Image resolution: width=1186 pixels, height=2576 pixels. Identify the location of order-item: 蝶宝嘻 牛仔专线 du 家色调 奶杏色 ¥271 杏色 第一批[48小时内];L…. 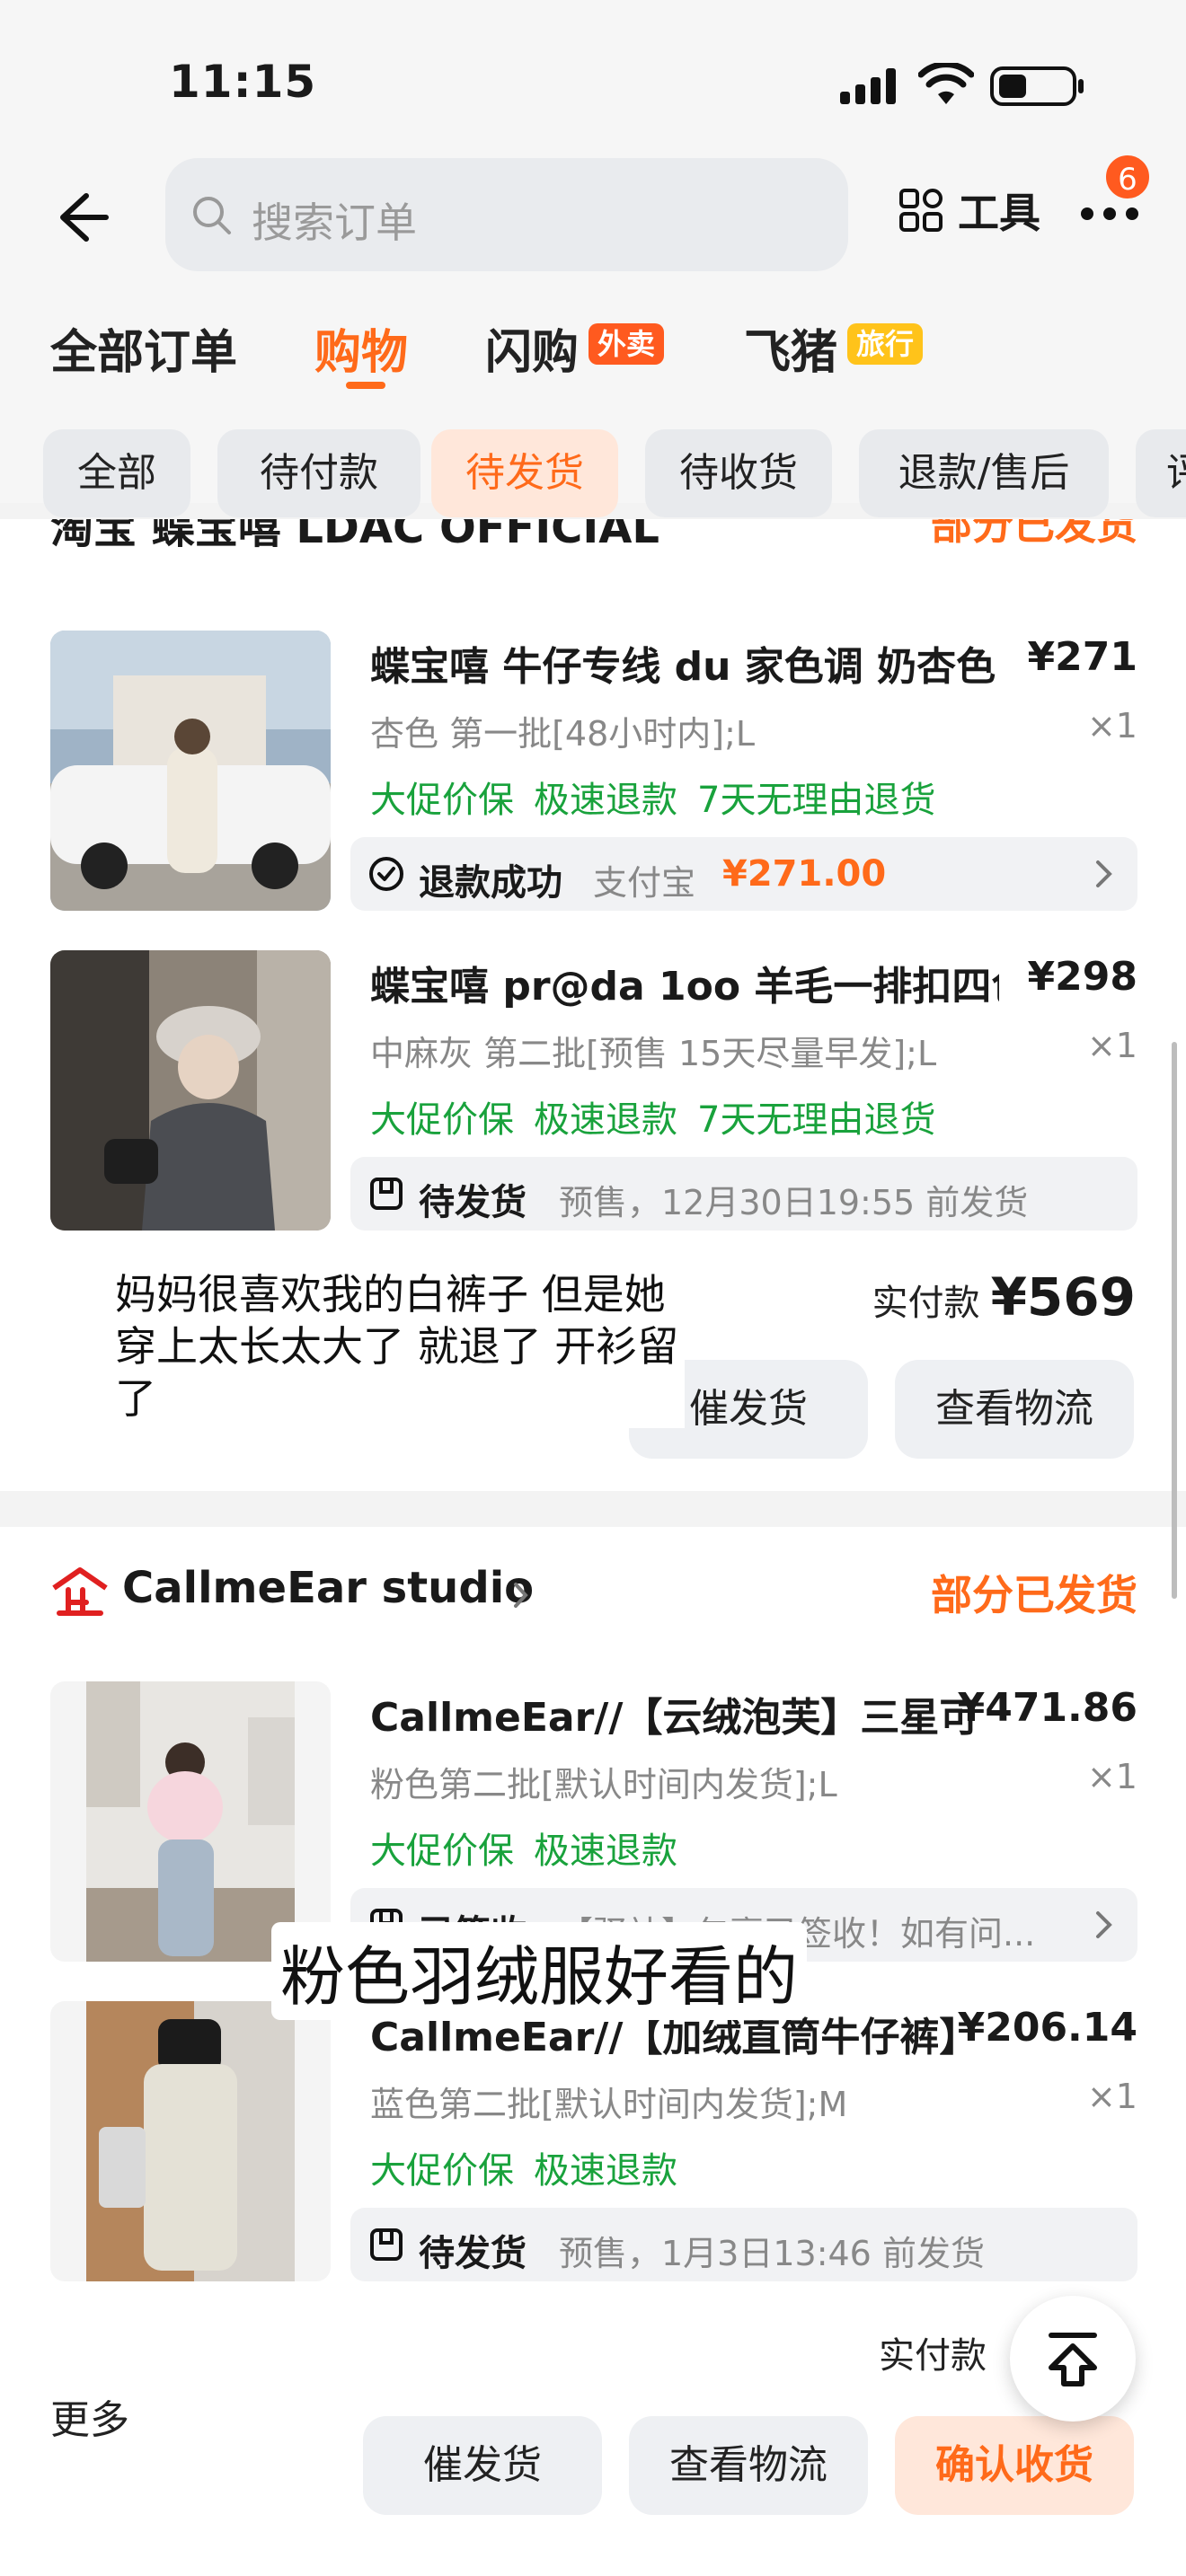
(593, 774).